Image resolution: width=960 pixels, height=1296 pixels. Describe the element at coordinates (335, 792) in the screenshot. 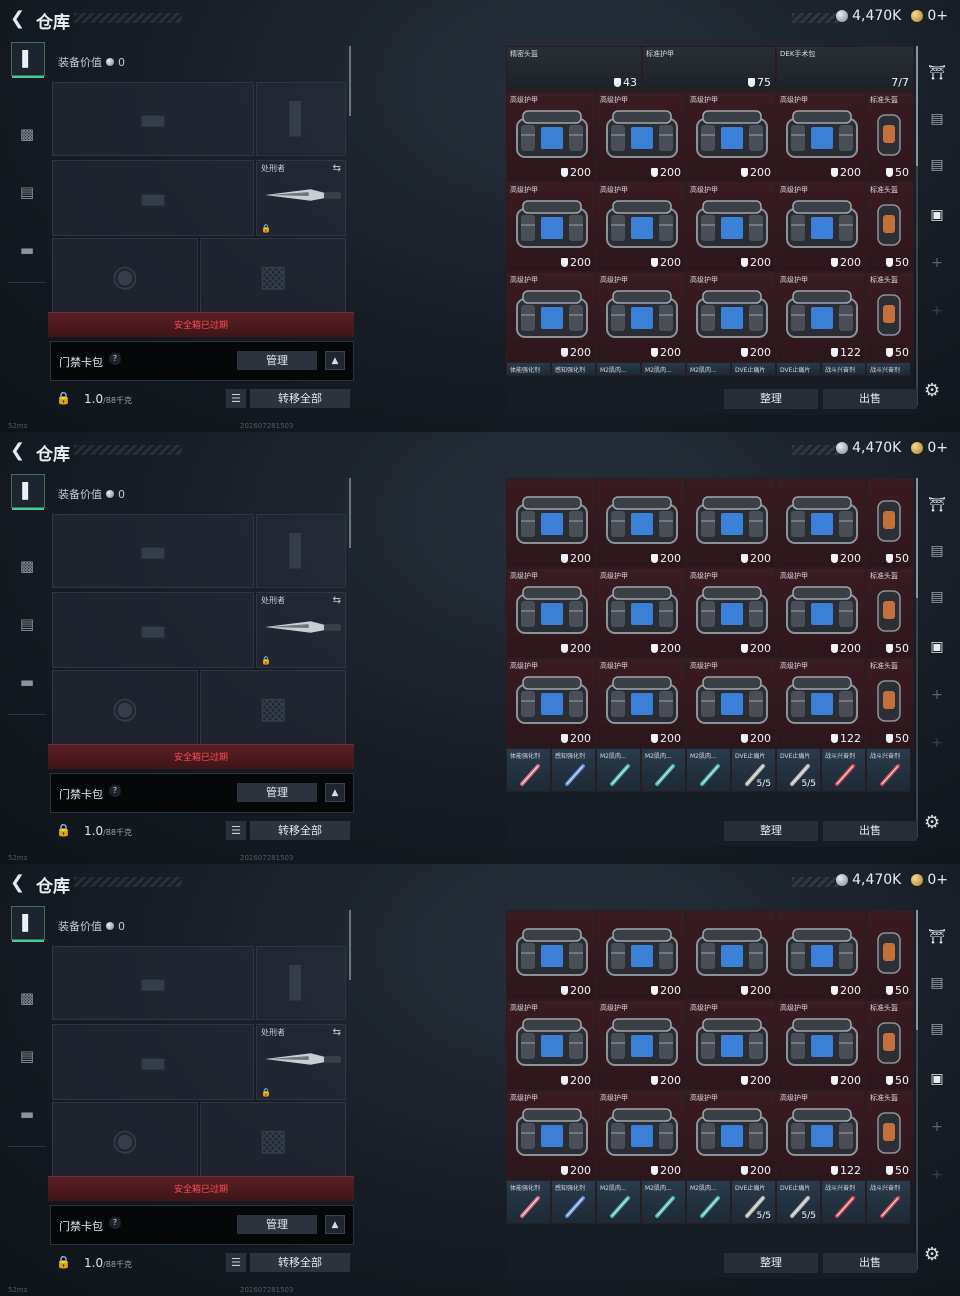

I see `chevron-up-icon: ▲` at that location.